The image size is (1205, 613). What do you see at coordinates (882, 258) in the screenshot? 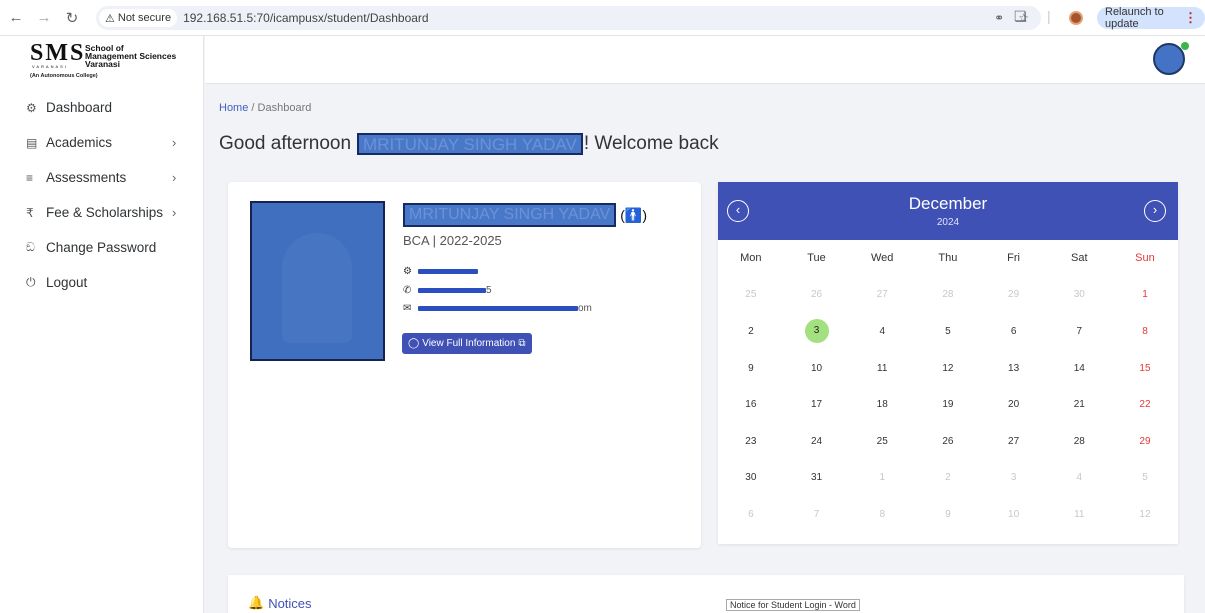
I see `calendar-weekday: Wed` at bounding box center [882, 258].